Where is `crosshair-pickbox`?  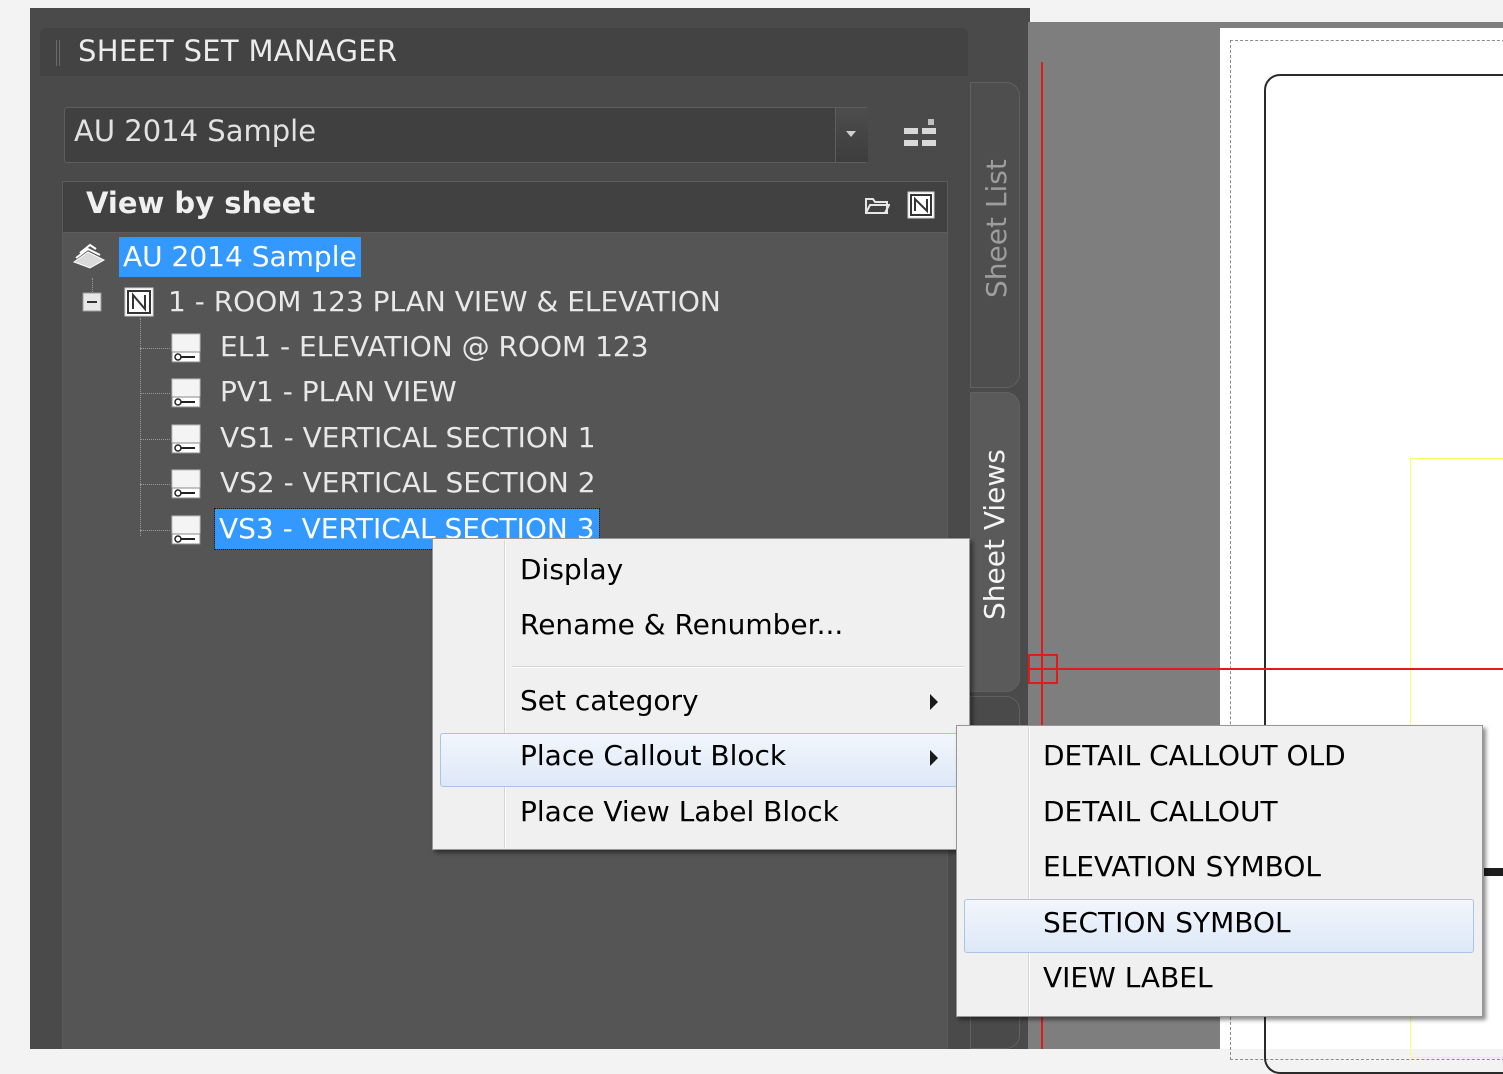 crosshair-pickbox is located at coordinates (1043, 669).